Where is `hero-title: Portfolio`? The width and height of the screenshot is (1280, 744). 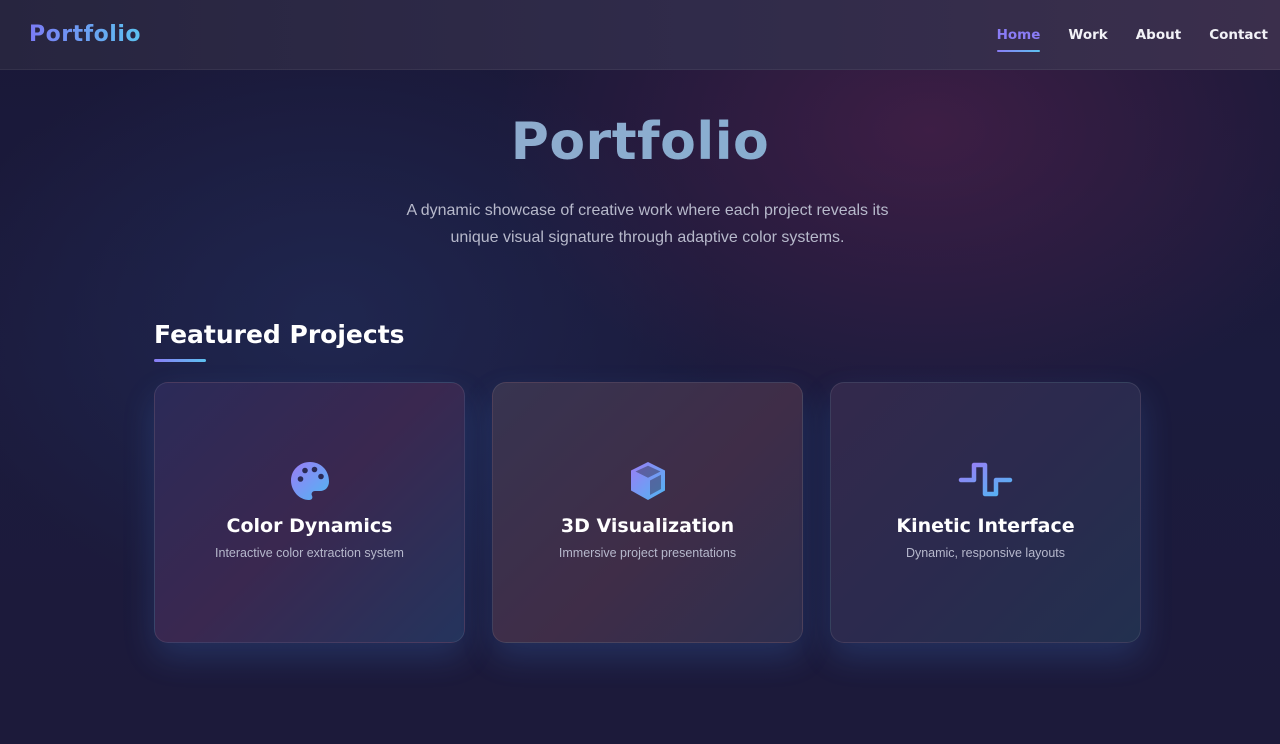
hero-title: Portfolio is located at coordinates (640, 142).